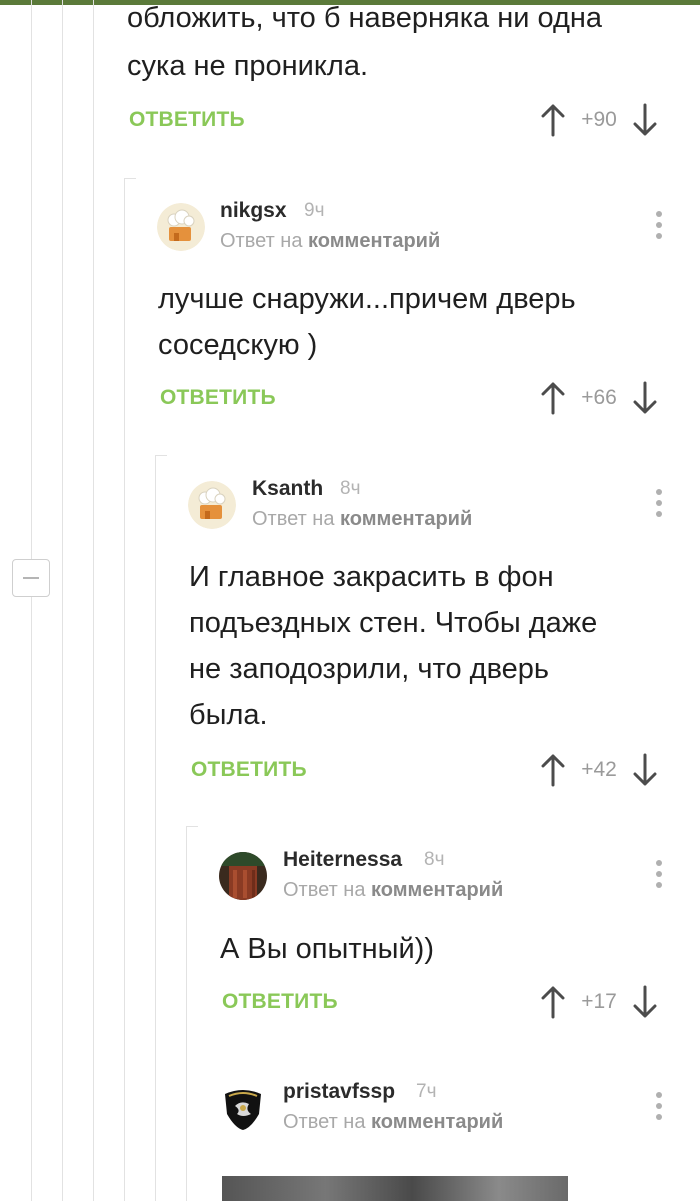 The width and height of the screenshot is (700, 1201). Describe the element at coordinates (393, 623) in the screenshot. I see `comment-text-line: подъездных стен. Чтобы даже` at that location.